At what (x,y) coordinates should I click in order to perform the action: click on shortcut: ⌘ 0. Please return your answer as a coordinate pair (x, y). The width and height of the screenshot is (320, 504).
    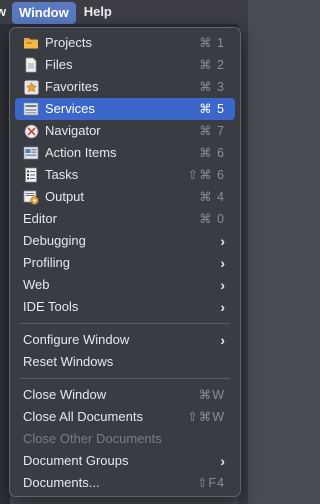
    Looking at the image, I should click on (212, 219).